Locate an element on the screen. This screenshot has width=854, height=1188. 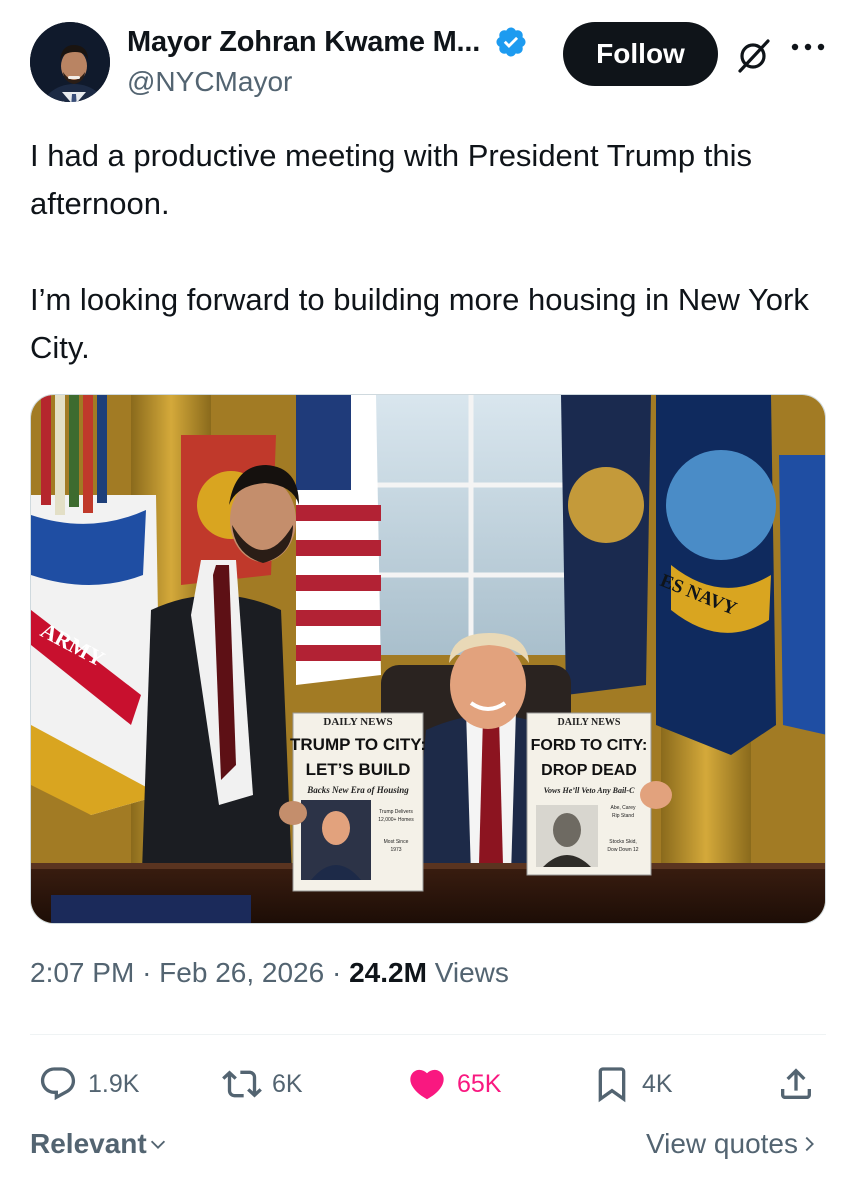
right-paper-side-4: Dow Down 12 is located at coordinates (622, 850).